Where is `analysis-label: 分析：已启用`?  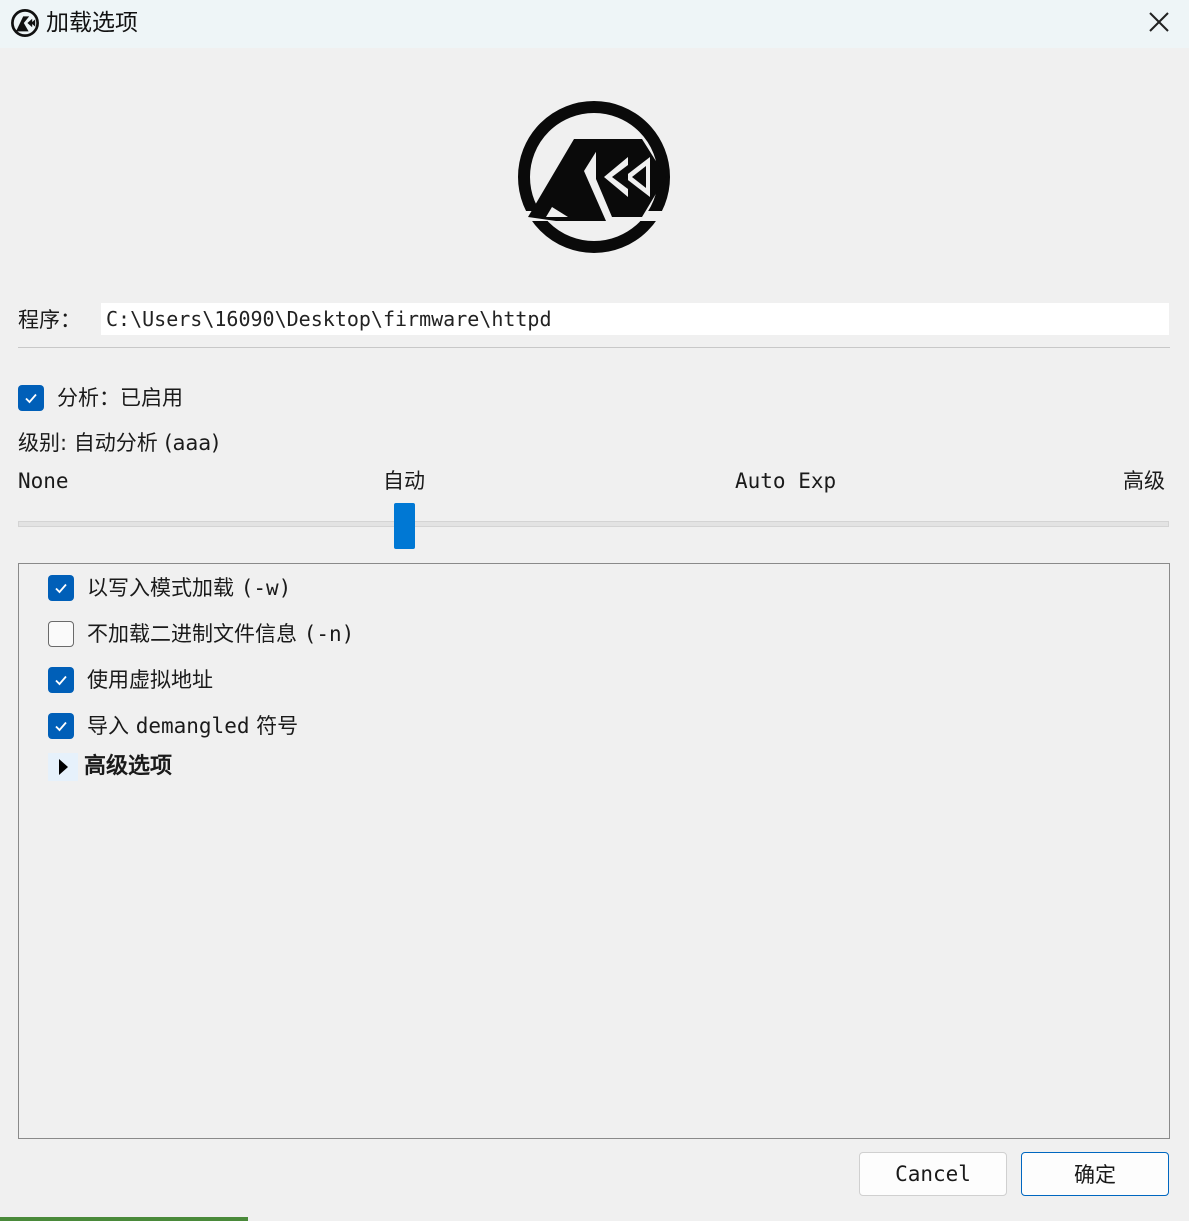 analysis-label: 分析：已启用 is located at coordinates (120, 398).